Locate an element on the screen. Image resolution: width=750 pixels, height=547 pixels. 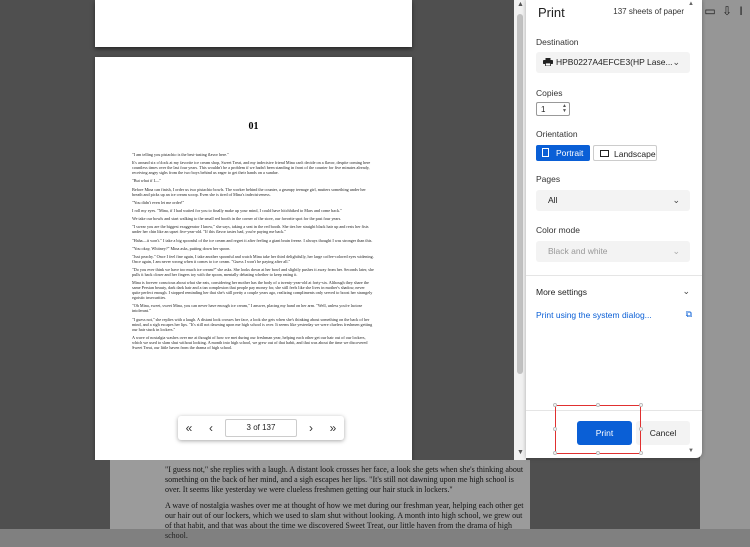
pages-select: All ⌄ is located at coordinates (613, 200).